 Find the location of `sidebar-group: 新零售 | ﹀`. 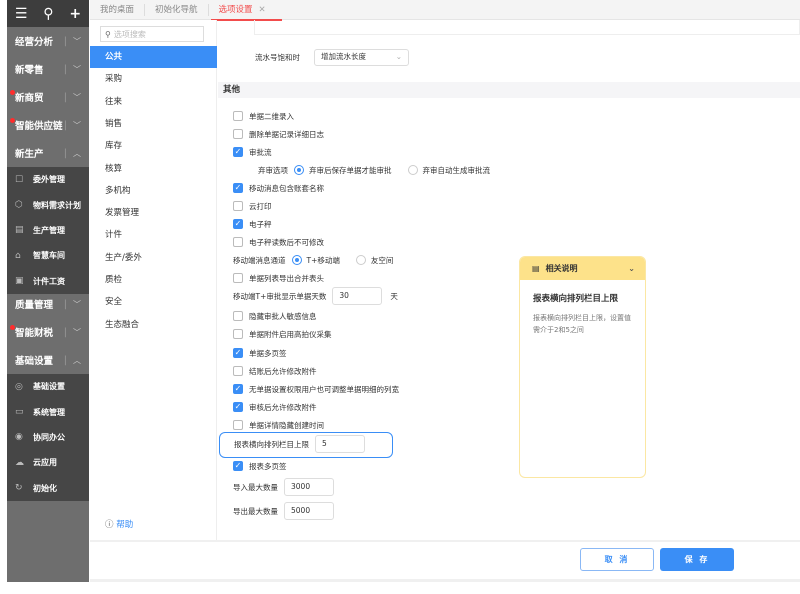

sidebar-group: 新零售 | ﹀ is located at coordinates (48, 69).